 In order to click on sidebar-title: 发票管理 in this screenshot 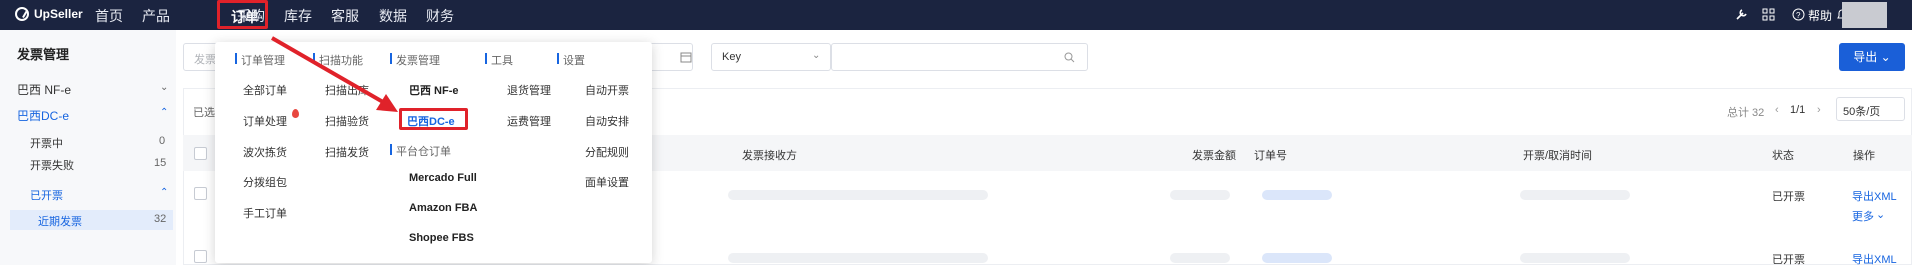, I will do `click(43, 54)`.